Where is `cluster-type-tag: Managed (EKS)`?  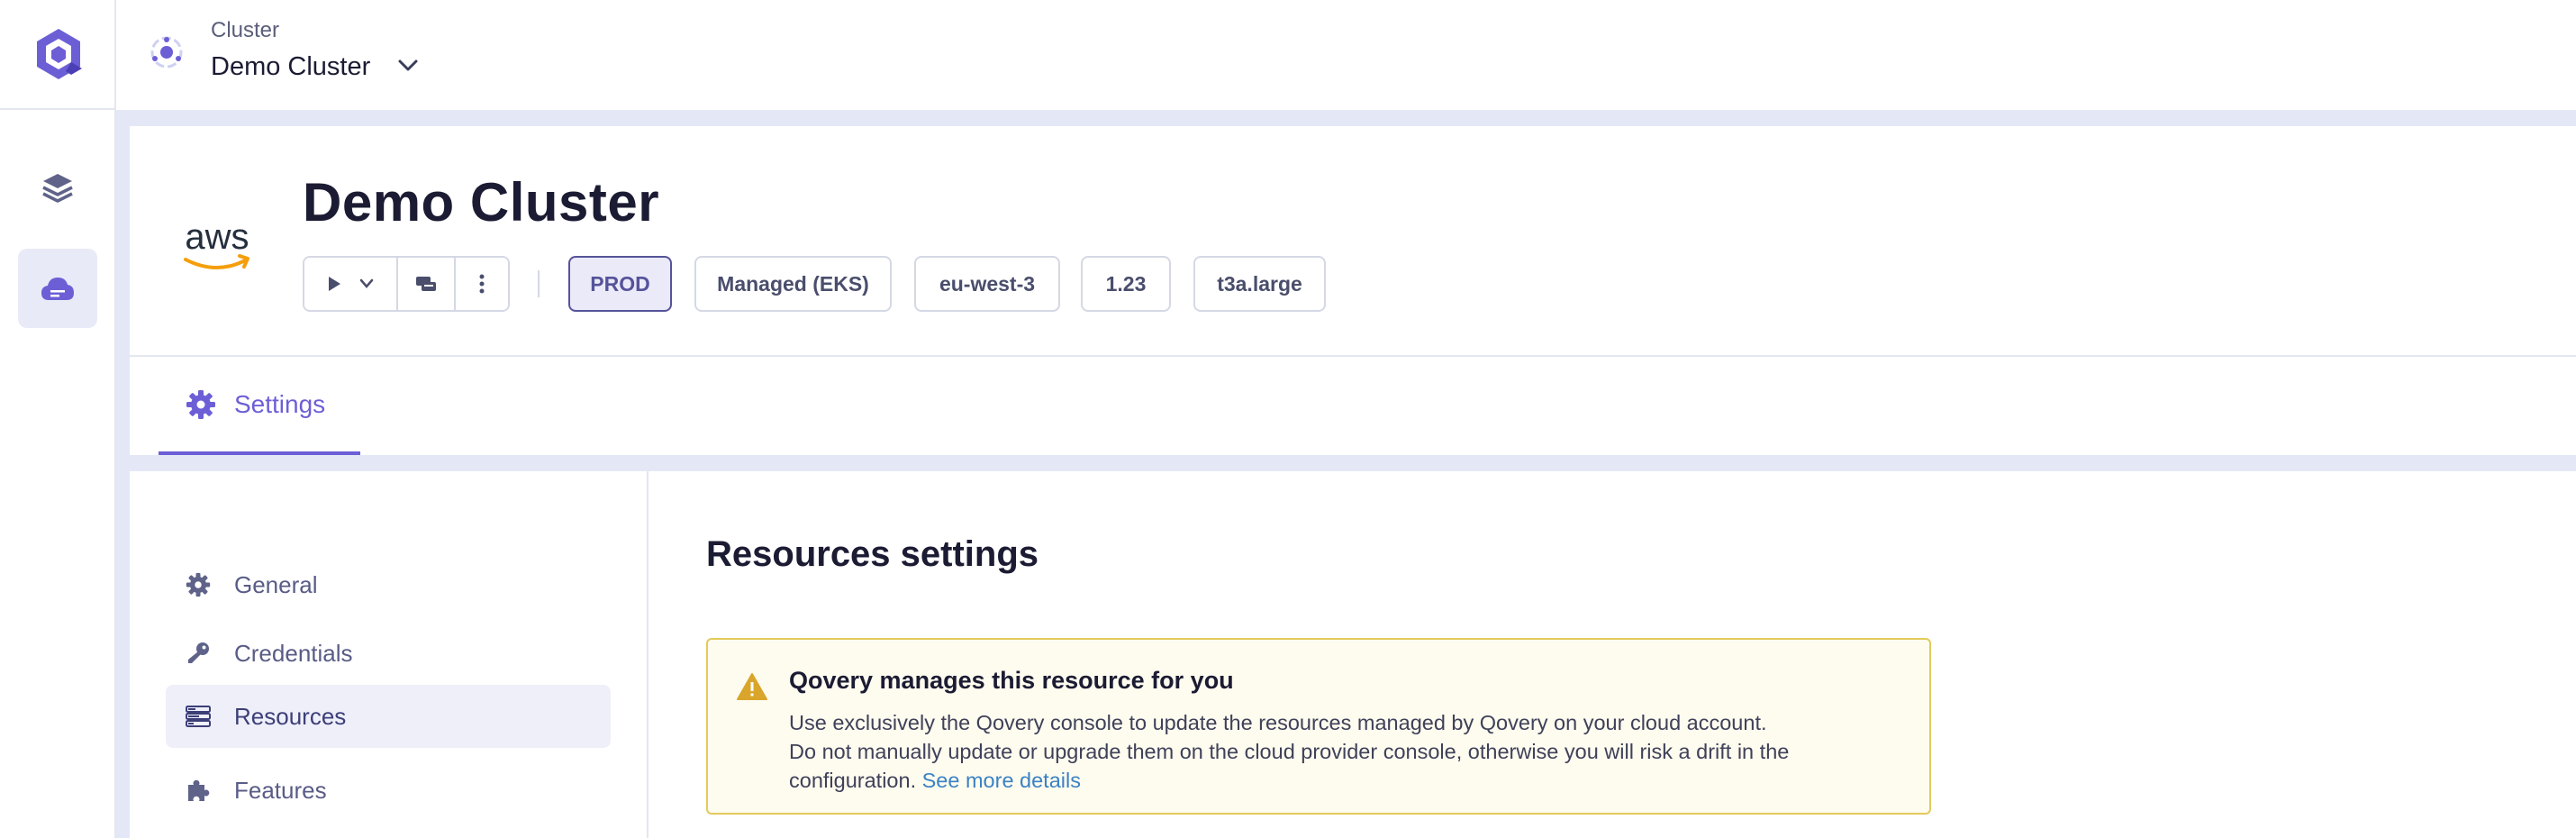 cluster-type-tag: Managed (EKS) is located at coordinates (793, 284).